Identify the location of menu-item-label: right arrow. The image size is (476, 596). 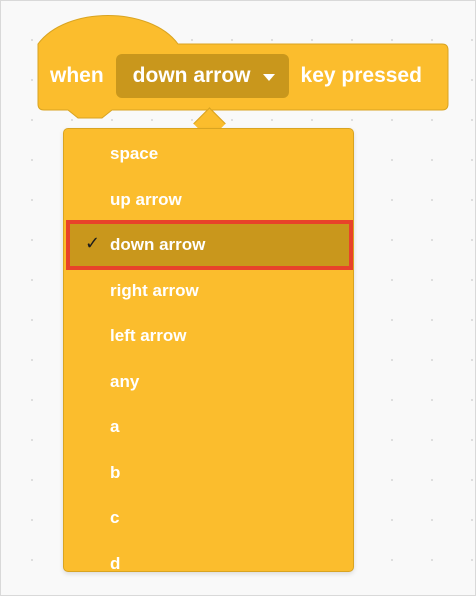
(154, 290).